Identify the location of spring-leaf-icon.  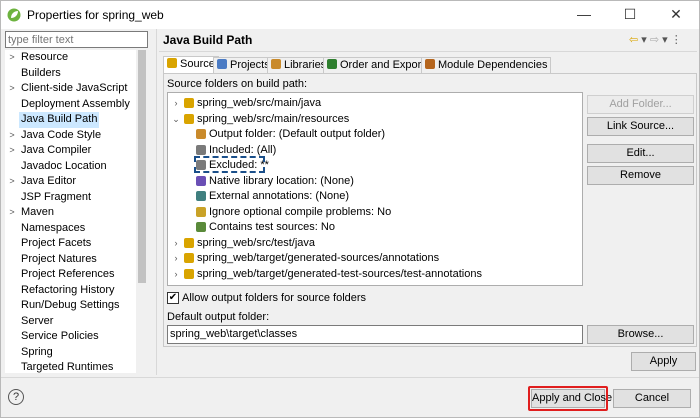
(14, 15).